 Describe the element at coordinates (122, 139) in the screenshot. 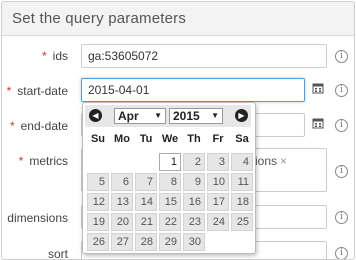

I see `weekday-header: Mo` at that location.